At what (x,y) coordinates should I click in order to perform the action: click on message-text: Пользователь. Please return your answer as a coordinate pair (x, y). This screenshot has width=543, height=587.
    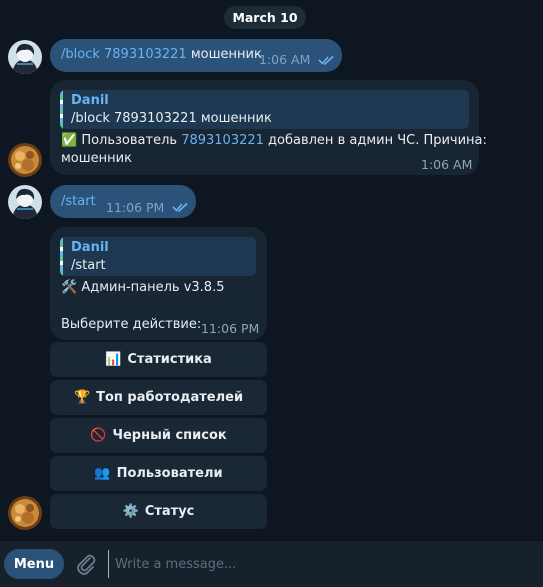
    Looking at the image, I should click on (129, 140).